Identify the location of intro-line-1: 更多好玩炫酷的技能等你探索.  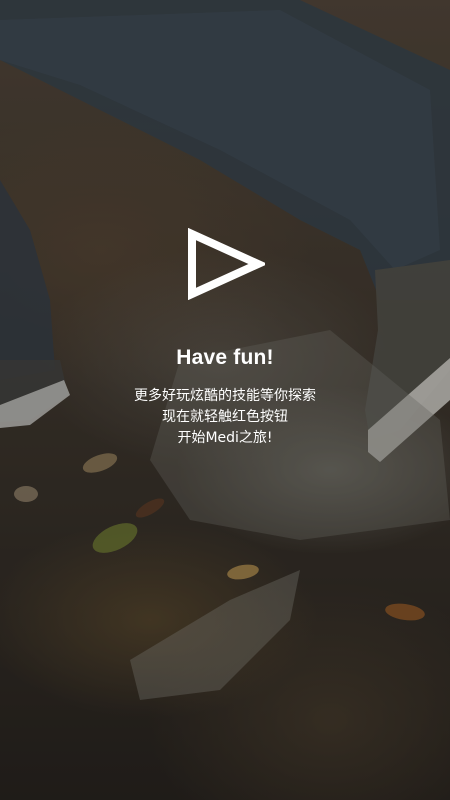
(225, 396).